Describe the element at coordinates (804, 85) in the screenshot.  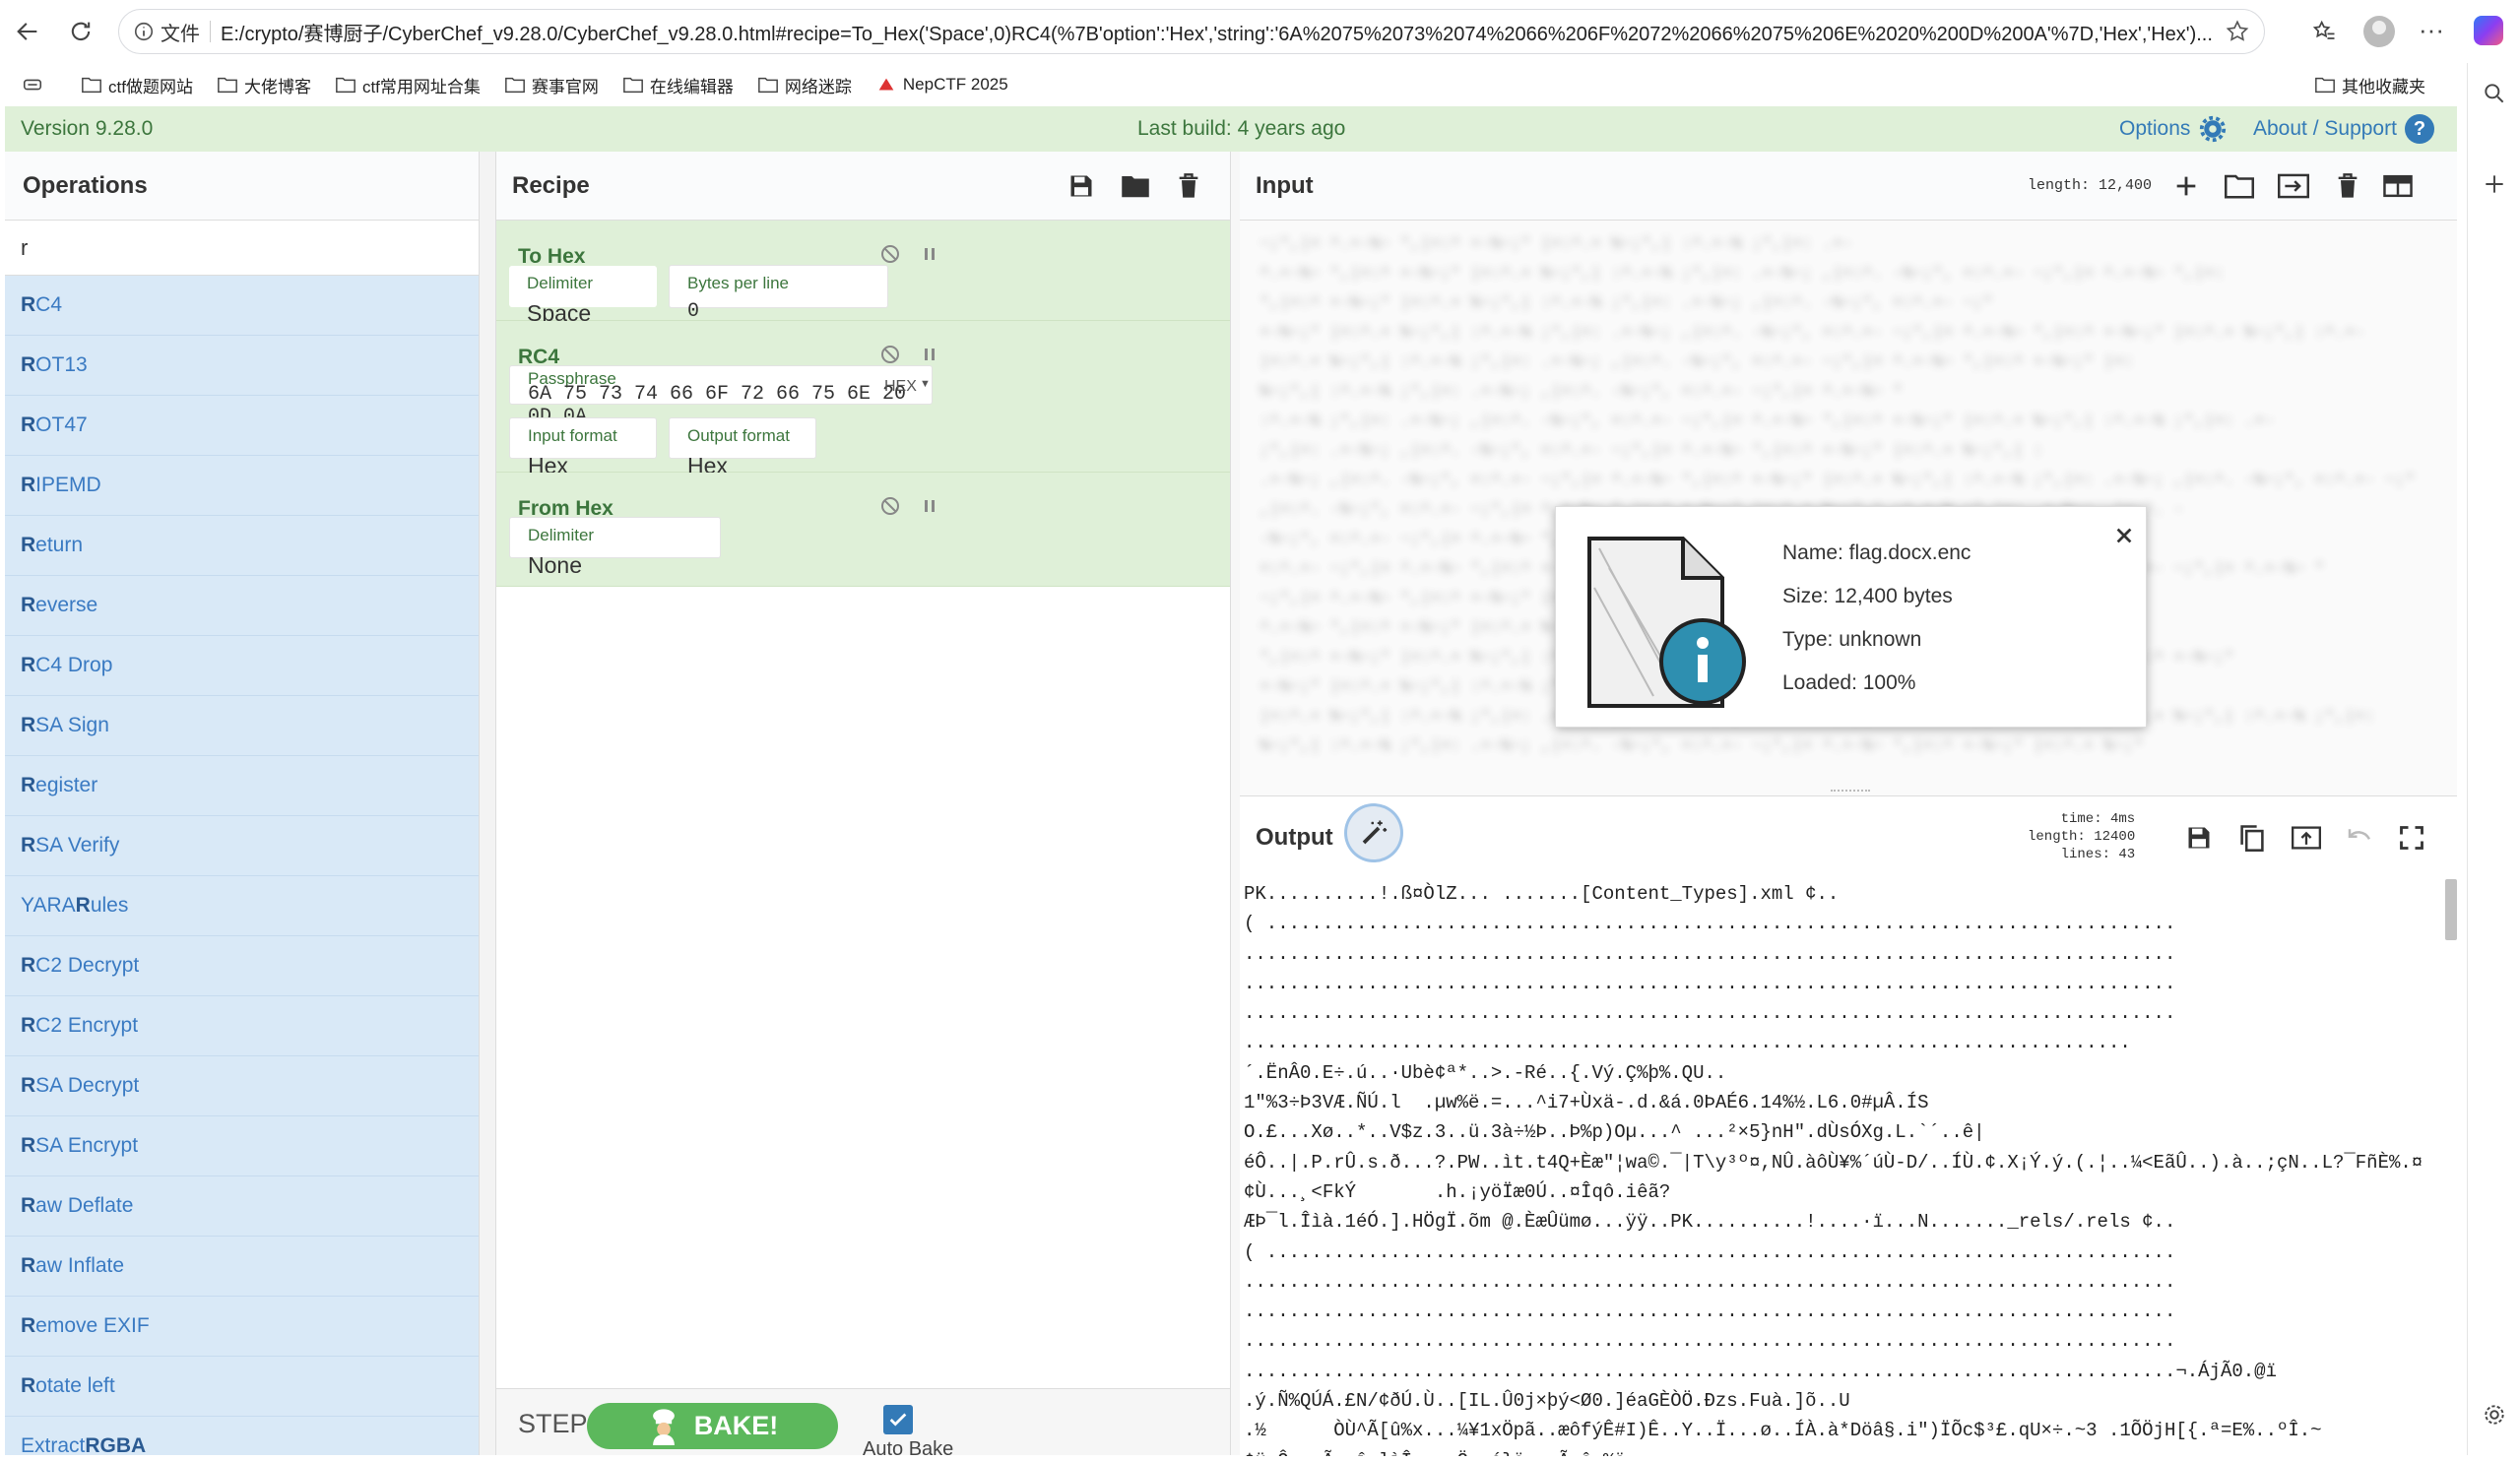
I see `bookmark-osint: 网络迷踪` at that location.